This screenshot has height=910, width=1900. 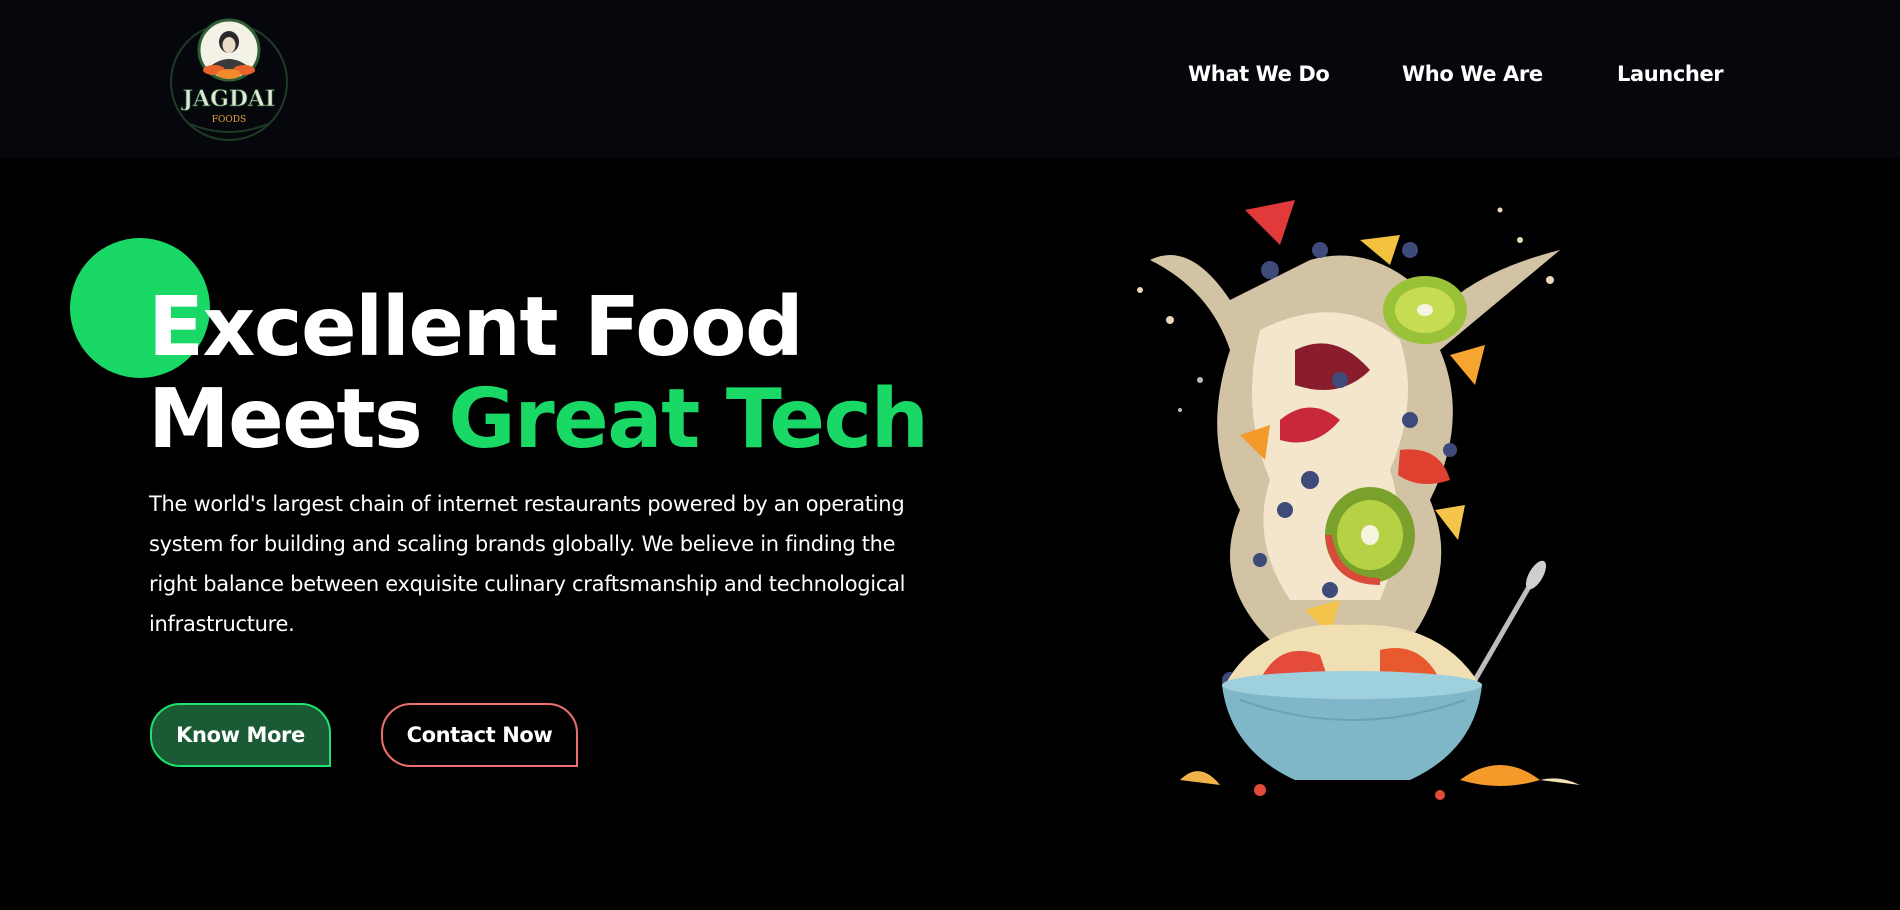 What do you see at coordinates (229, 120) in the screenshot?
I see `svg-text: FOODS` at bounding box center [229, 120].